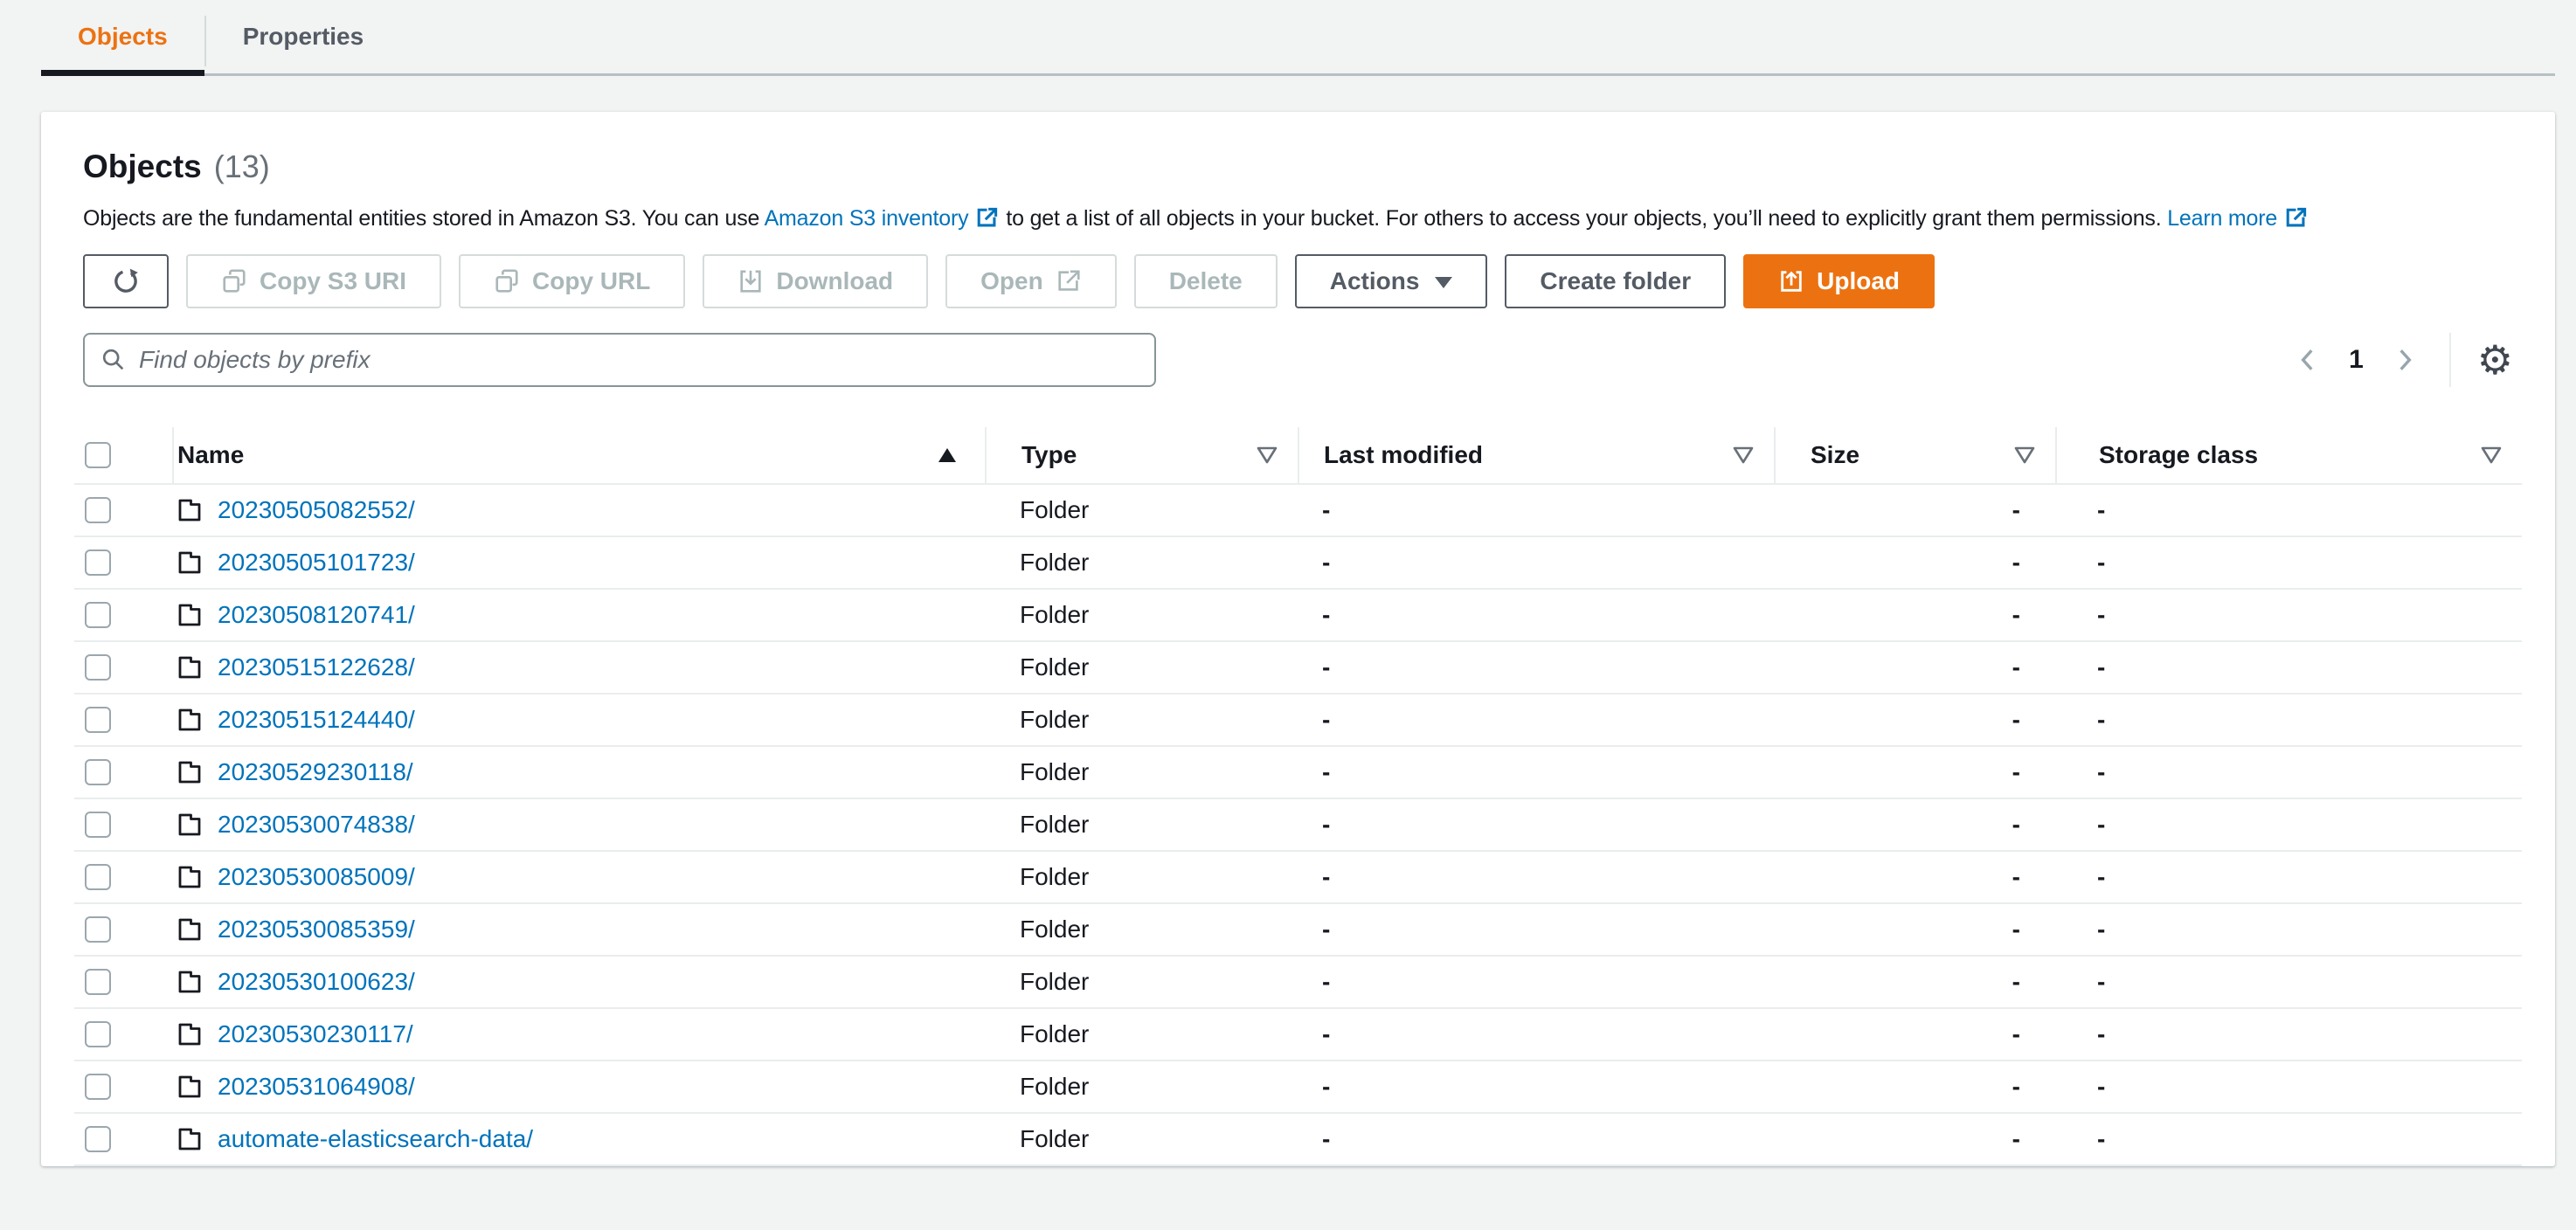 The width and height of the screenshot is (2576, 1230). I want to click on column-header-storage-class: Storage class, so click(2288, 455).